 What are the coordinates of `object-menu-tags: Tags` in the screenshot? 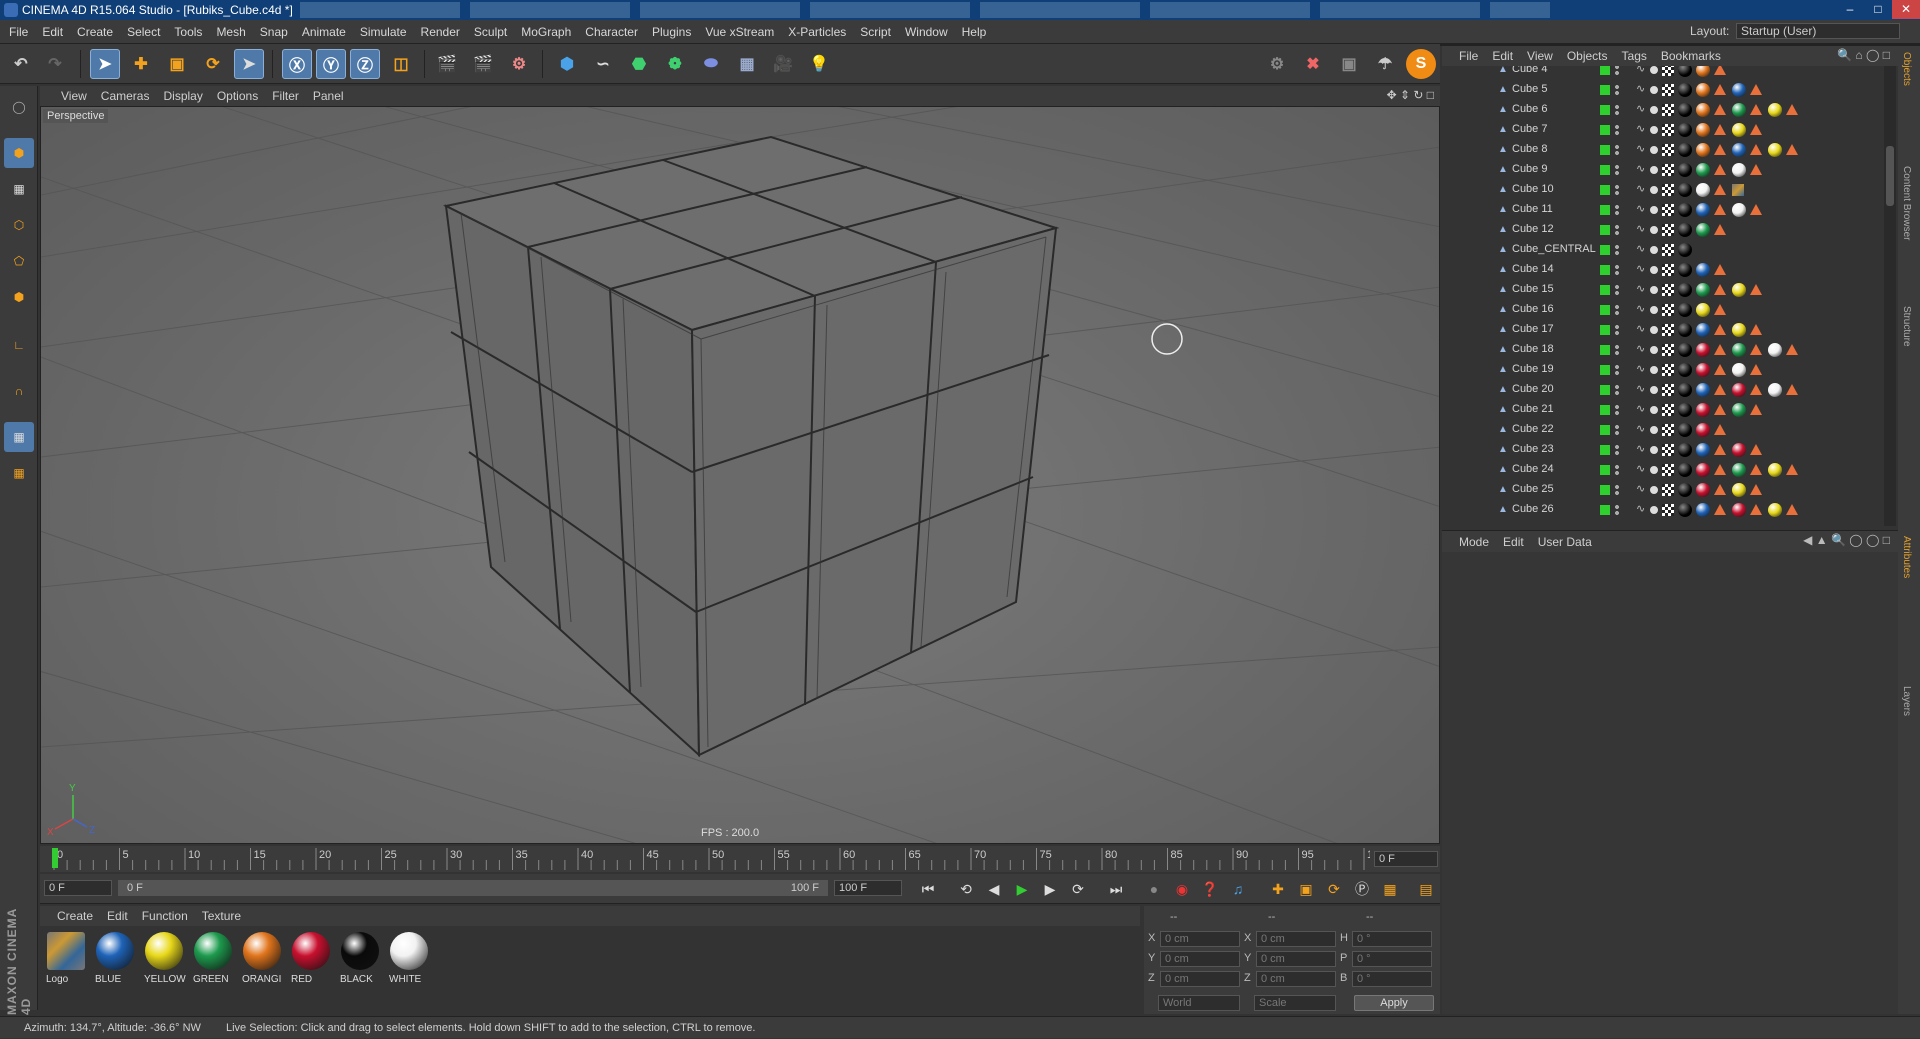 It's located at (1634, 56).